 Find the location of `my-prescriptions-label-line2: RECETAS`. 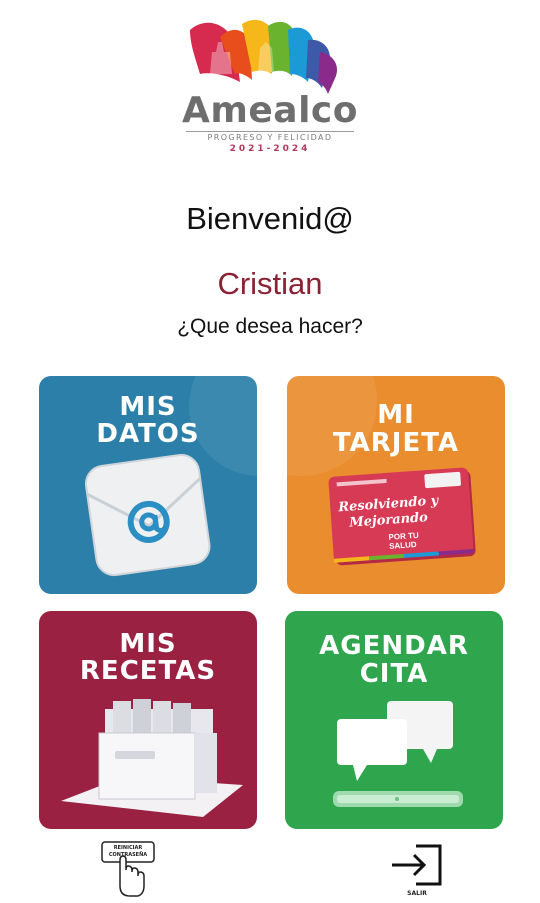

my-prescriptions-label-line2: RECETAS is located at coordinates (148, 671).